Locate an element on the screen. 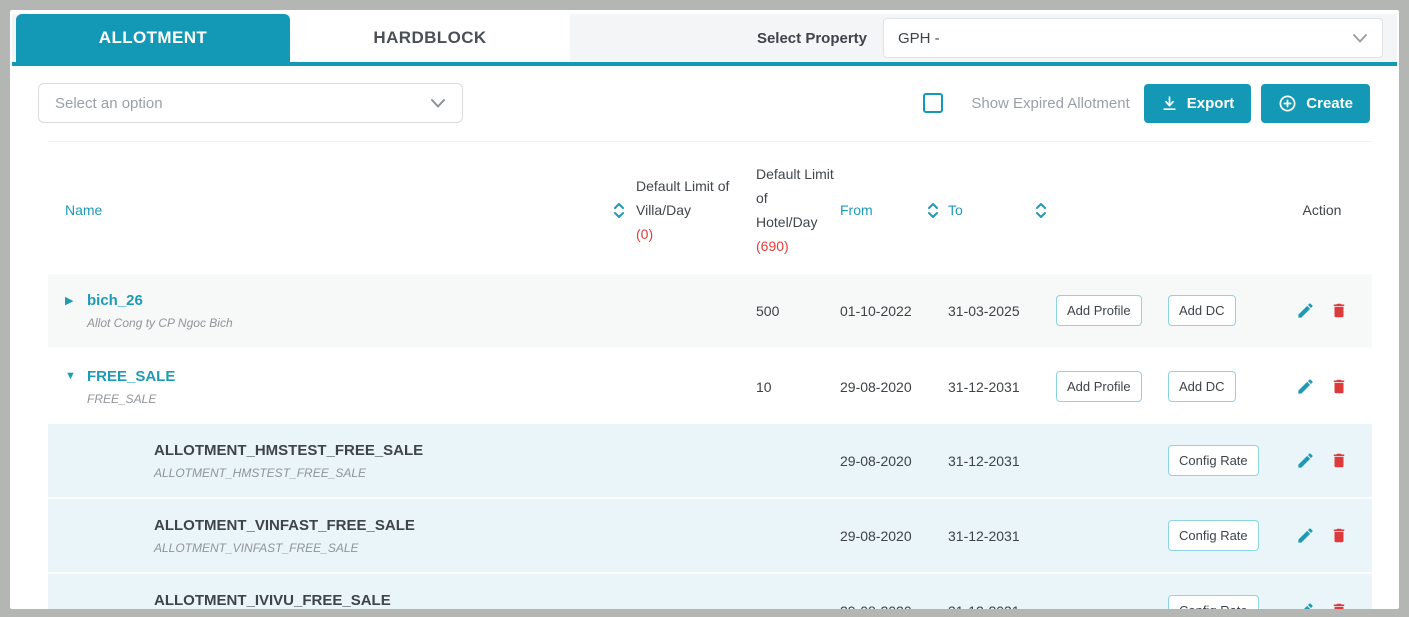  allotment-subtitle: FREE_SALE is located at coordinates (122, 398).